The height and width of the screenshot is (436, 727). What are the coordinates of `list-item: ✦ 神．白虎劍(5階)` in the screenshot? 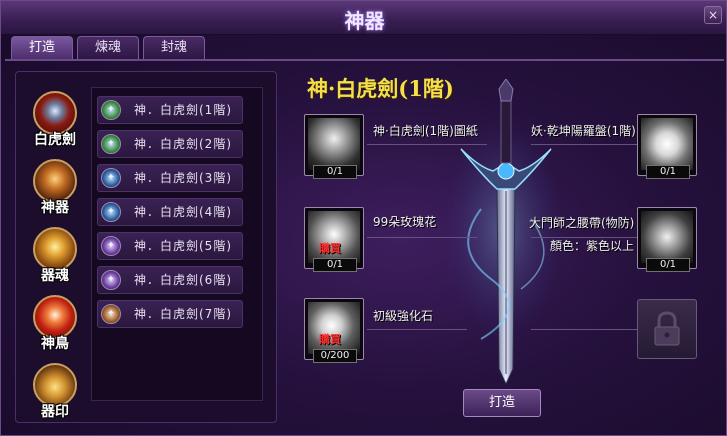 It's located at (170, 246).